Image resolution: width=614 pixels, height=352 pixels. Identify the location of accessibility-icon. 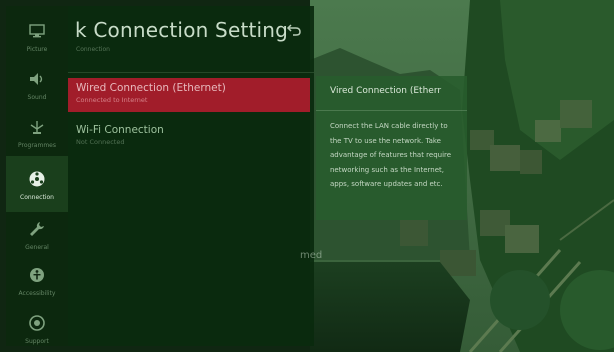
(37, 275).